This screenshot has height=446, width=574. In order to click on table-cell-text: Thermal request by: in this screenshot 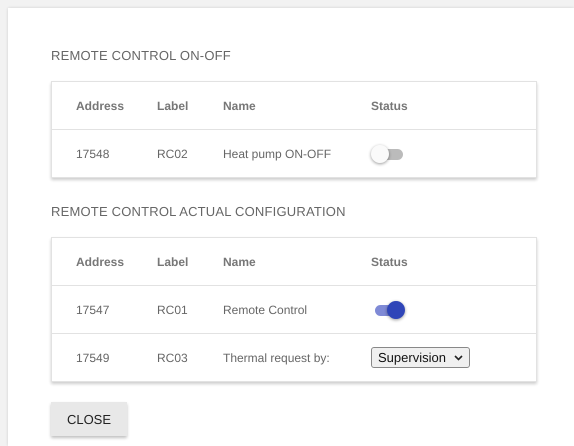, I will do `click(277, 357)`.